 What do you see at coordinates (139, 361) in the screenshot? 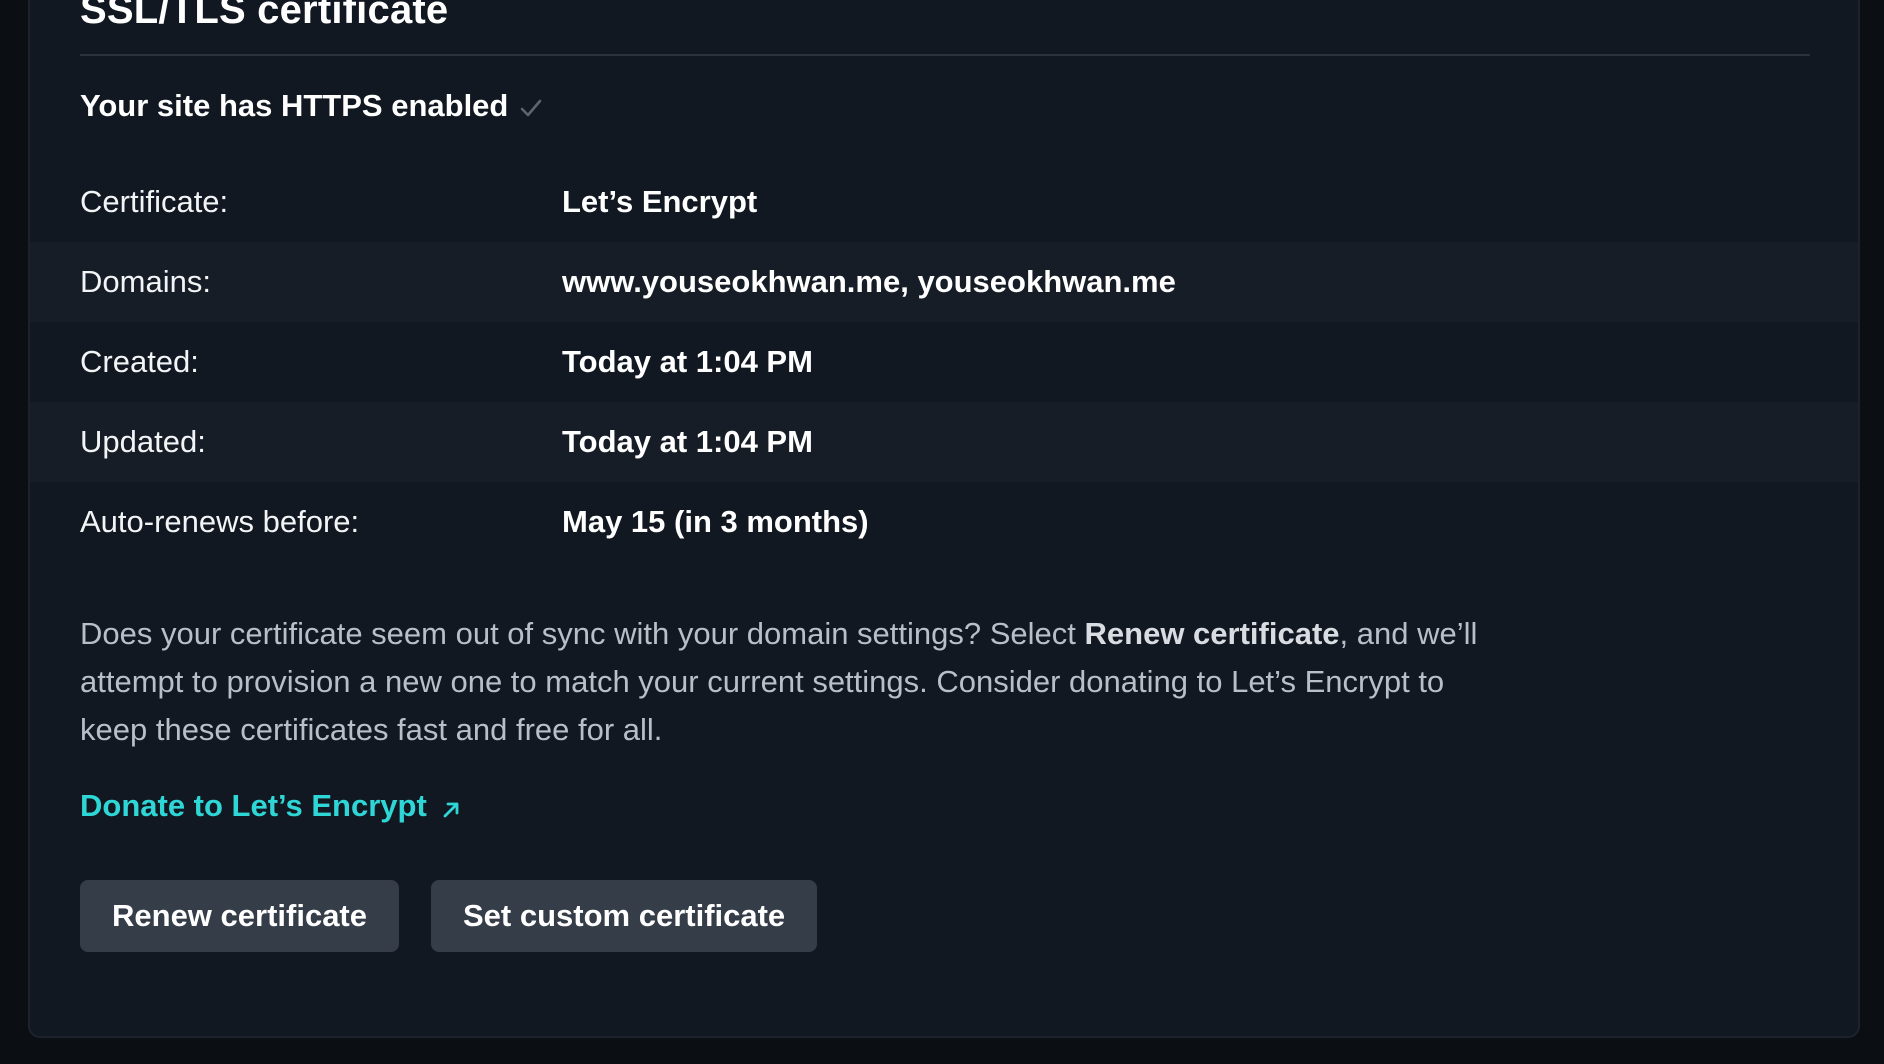
I see `detail-label: Created:` at bounding box center [139, 361].